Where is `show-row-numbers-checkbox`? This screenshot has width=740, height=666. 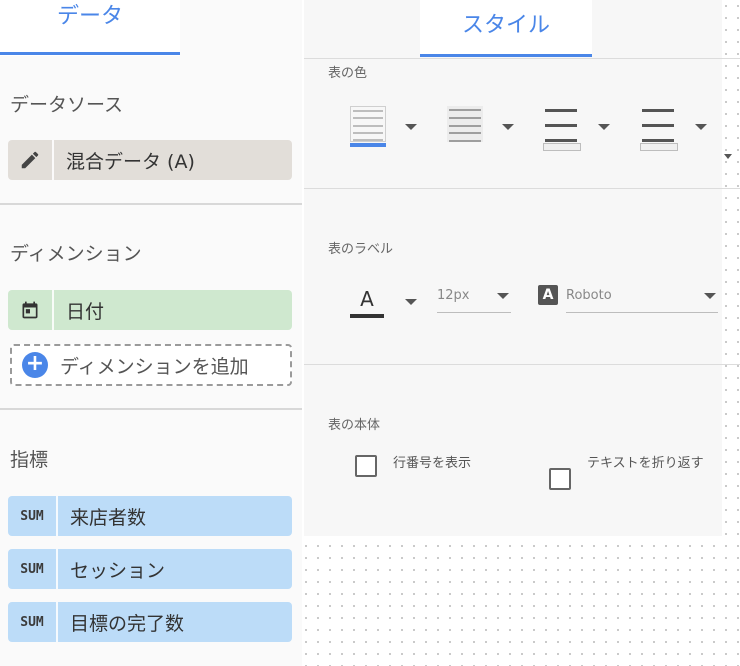
show-row-numbers-checkbox is located at coordinates (366, 466).